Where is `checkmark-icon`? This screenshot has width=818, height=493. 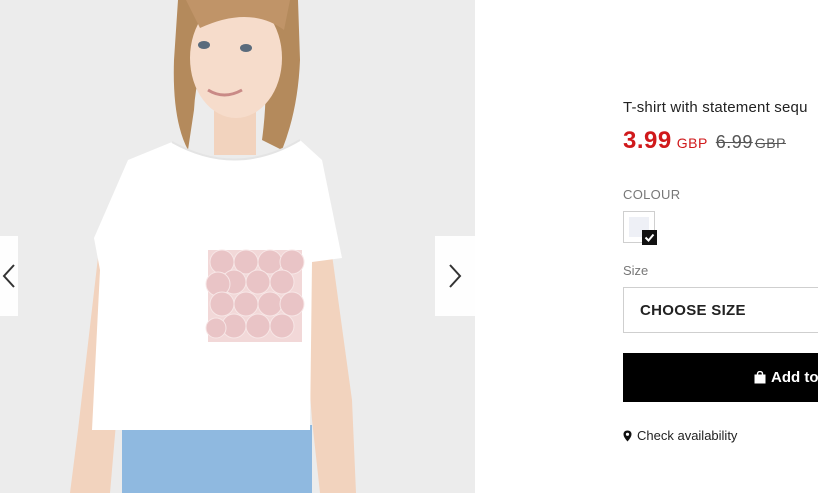
checkmark-icon is located at coordinates (649, 237).